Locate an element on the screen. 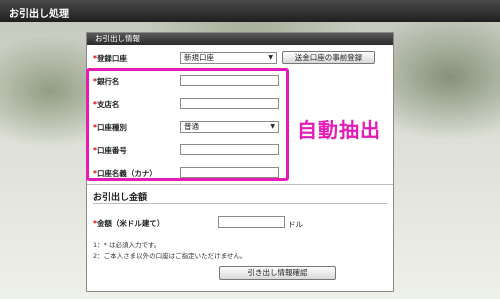 This screenshot has height=299, width=500. section-header-label: お引出し情報 is located at coordinates (117, 38).